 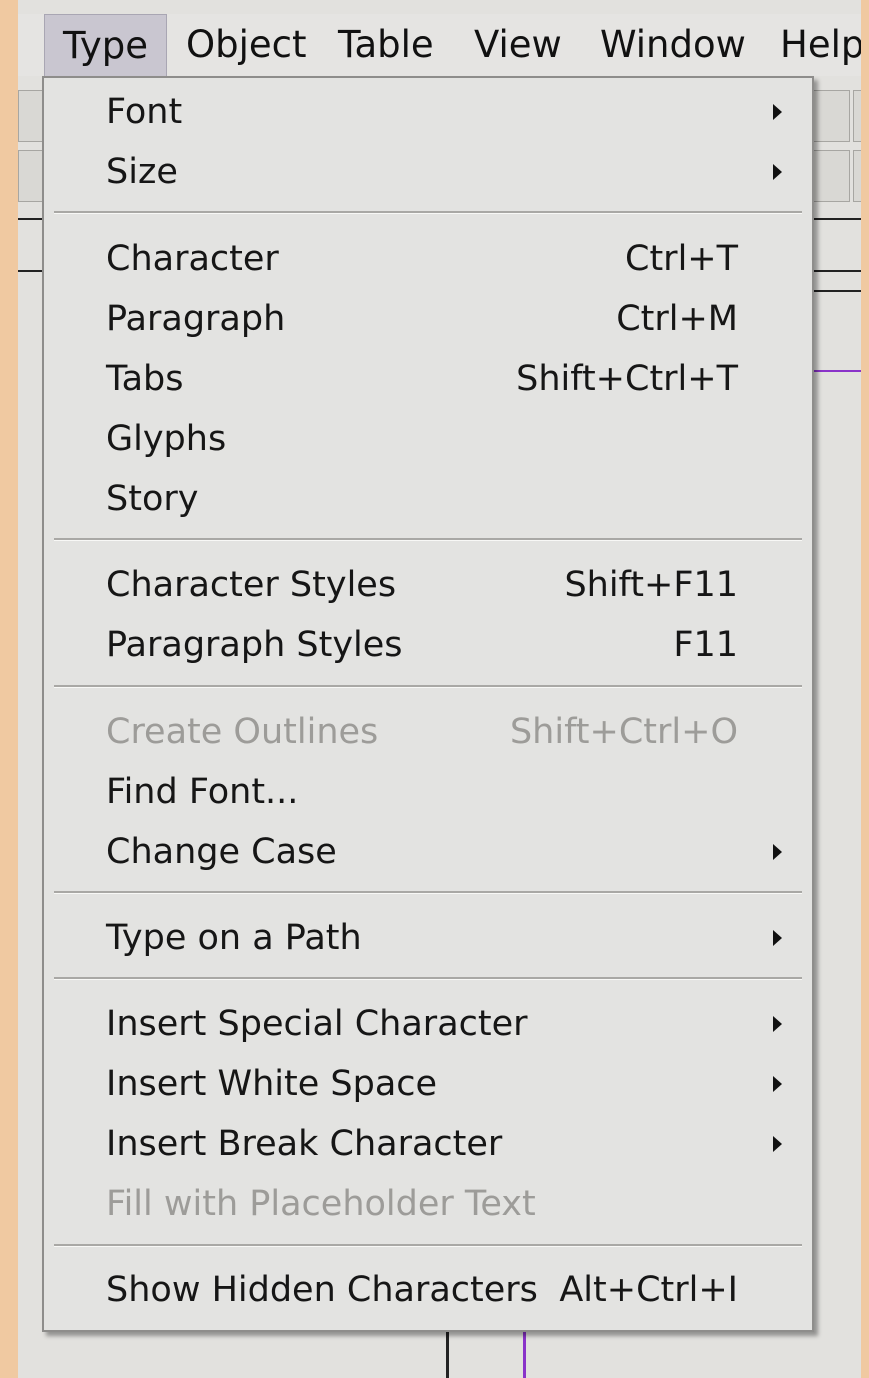 I want to click on menubar-item-object: Object, so click(x=246, y=45).